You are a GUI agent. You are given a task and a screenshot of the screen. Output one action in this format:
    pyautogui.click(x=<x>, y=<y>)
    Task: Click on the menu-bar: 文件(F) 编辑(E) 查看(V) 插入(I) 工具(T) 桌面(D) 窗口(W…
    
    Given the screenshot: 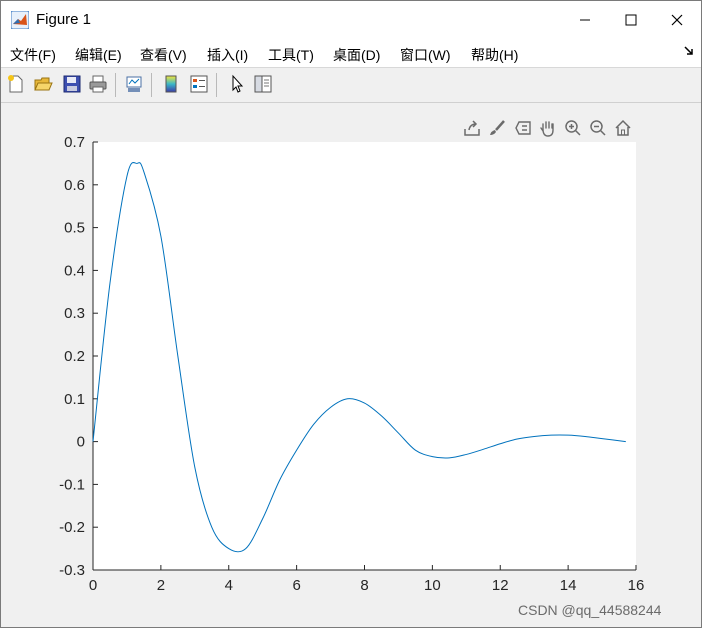 What is the action you would take?
    pyautogui.click(x=351, y=53)
    